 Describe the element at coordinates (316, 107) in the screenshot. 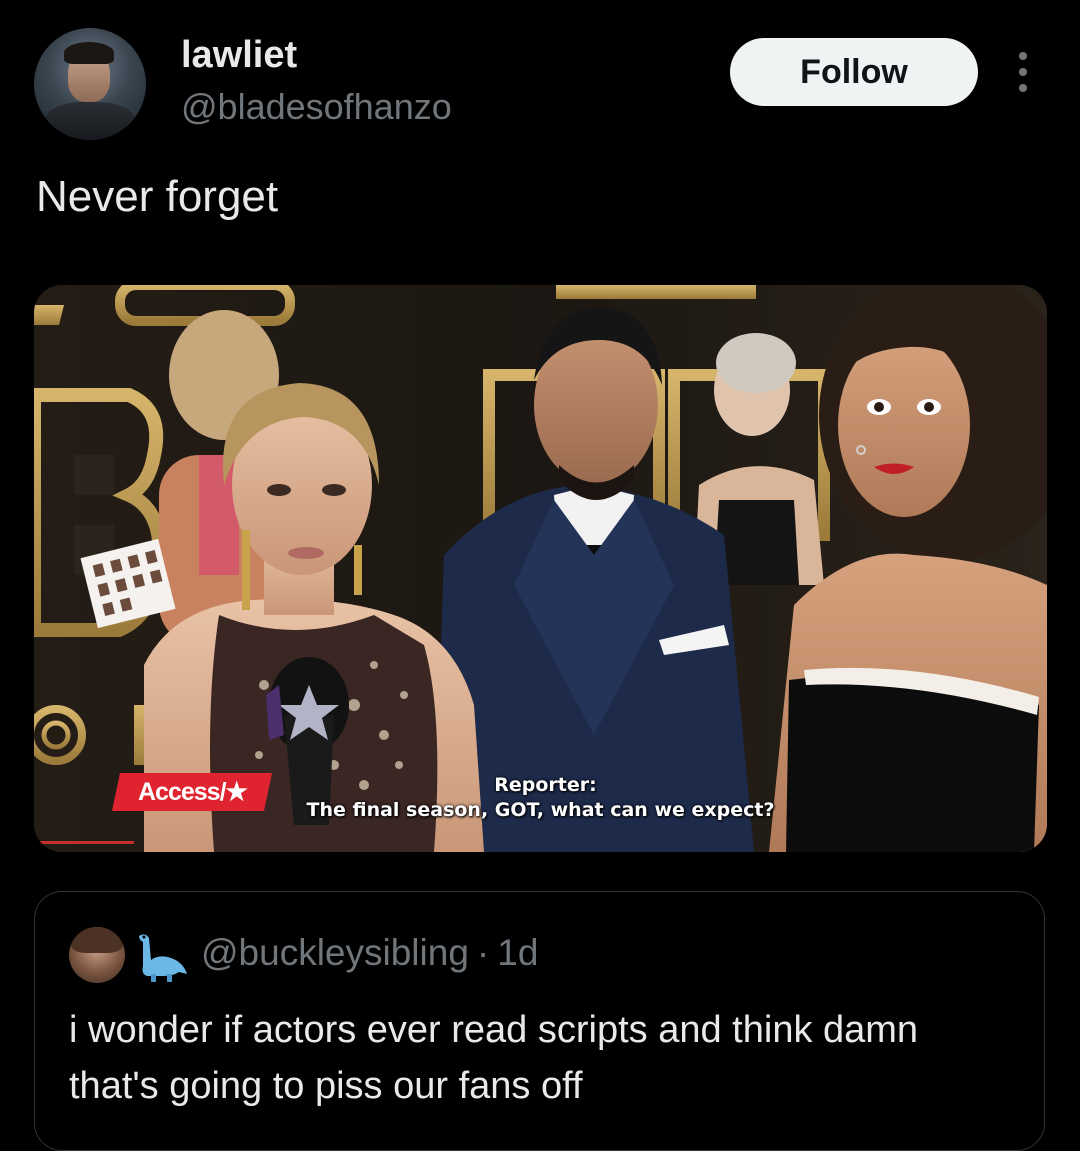

I see `user-handle: @bladesofhanzo` at that location.